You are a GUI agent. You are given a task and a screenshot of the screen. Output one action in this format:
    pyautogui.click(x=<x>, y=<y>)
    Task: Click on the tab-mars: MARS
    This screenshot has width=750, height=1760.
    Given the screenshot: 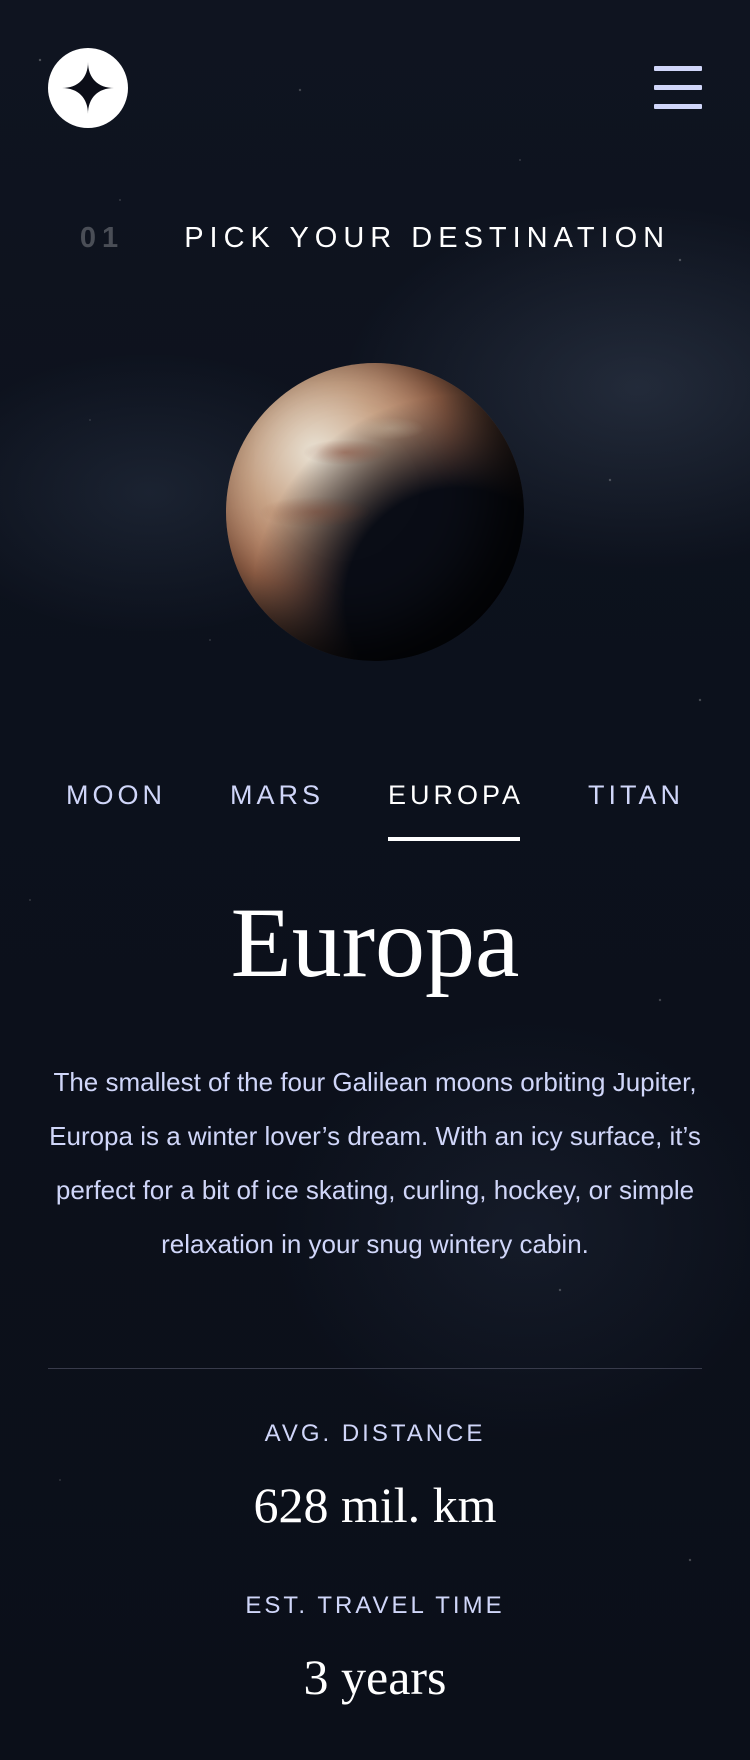 What is the action you would take?
    pyautogui.click(x=277, y=810)
    